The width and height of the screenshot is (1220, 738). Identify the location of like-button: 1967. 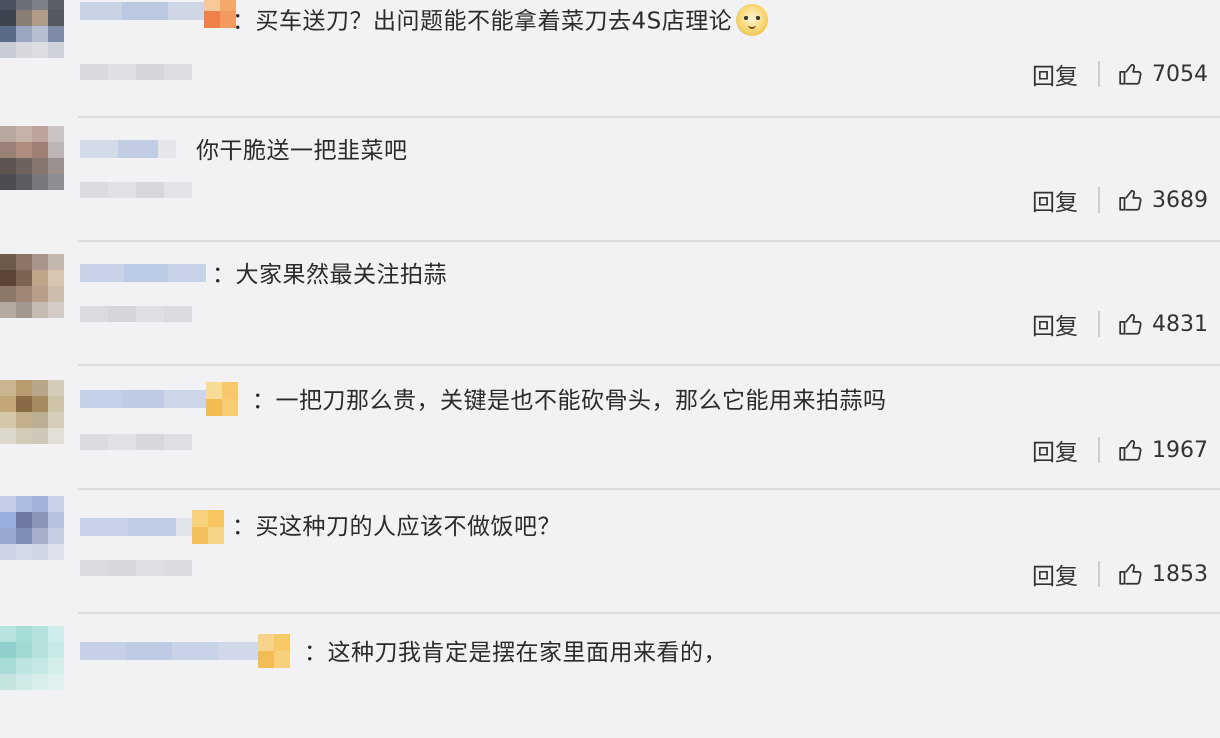
(1163, 450).